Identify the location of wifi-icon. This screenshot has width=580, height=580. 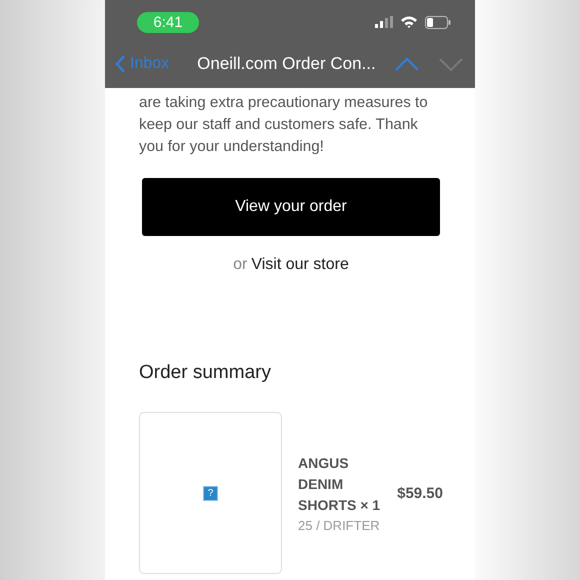
(409, 22).